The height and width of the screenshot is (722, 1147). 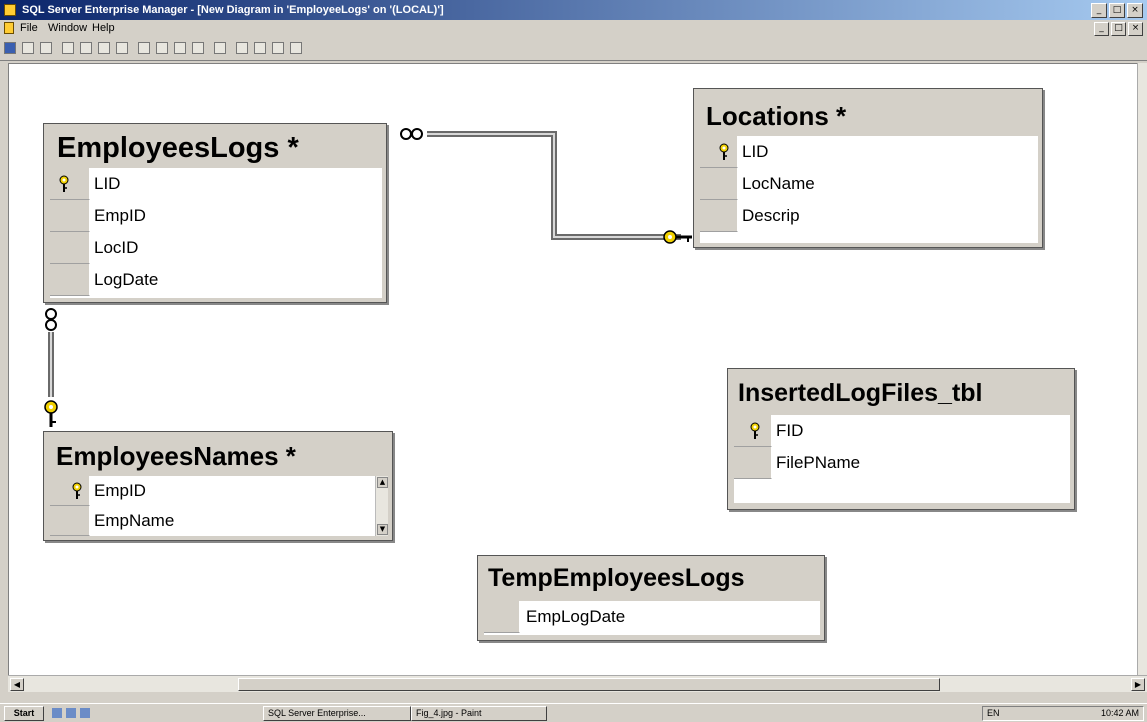 What do you see at coordinates (116, 247) in the screenshot?
I see `column-name: LocID` at bounding box center [116, 247].